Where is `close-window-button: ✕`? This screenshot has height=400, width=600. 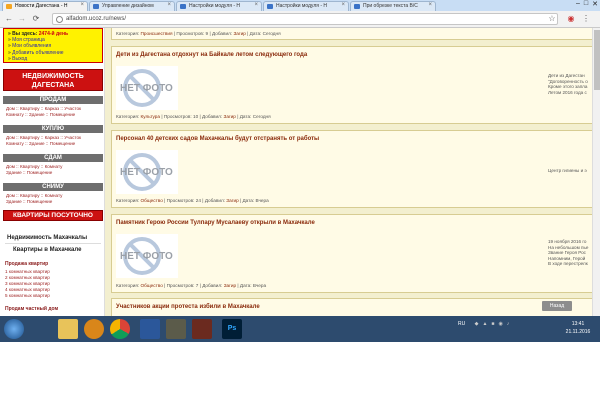 close-window-button: ✕ is located at coordinates (595, 5).